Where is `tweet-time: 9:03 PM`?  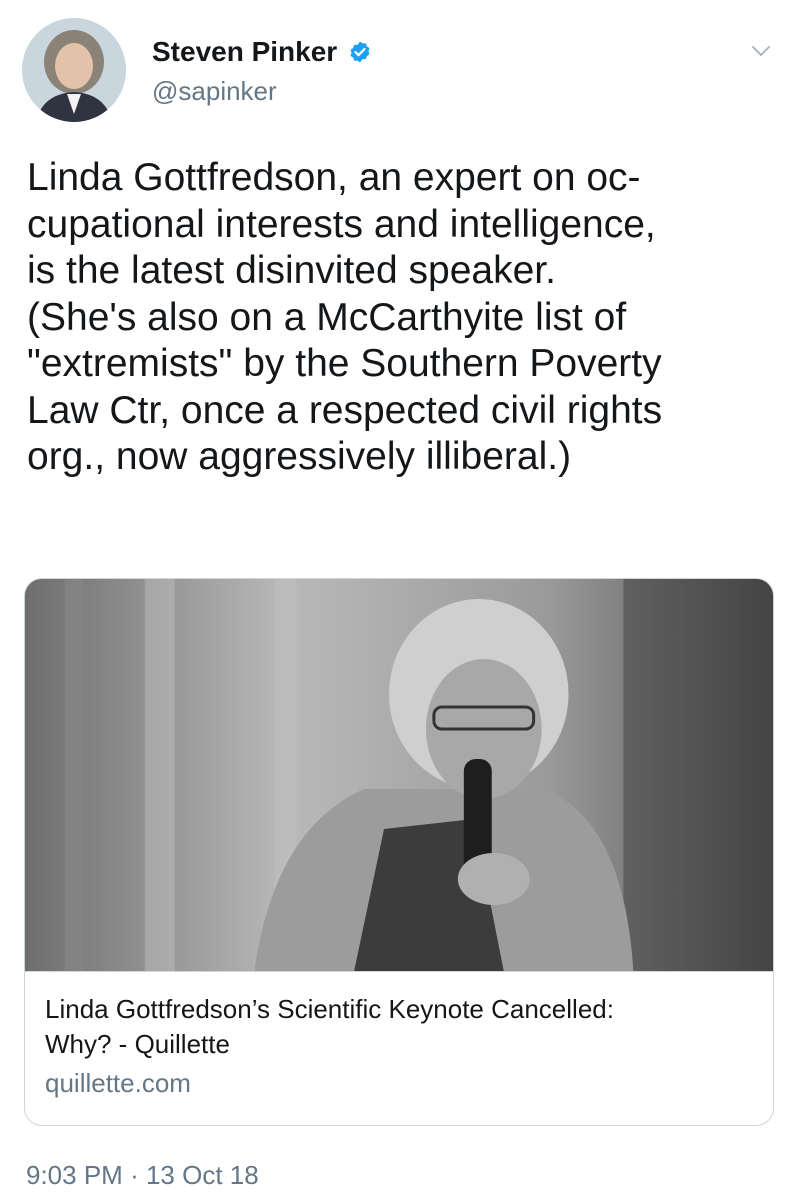
tweet-time: 9:03 PM is located at coordinates (74, 1175).